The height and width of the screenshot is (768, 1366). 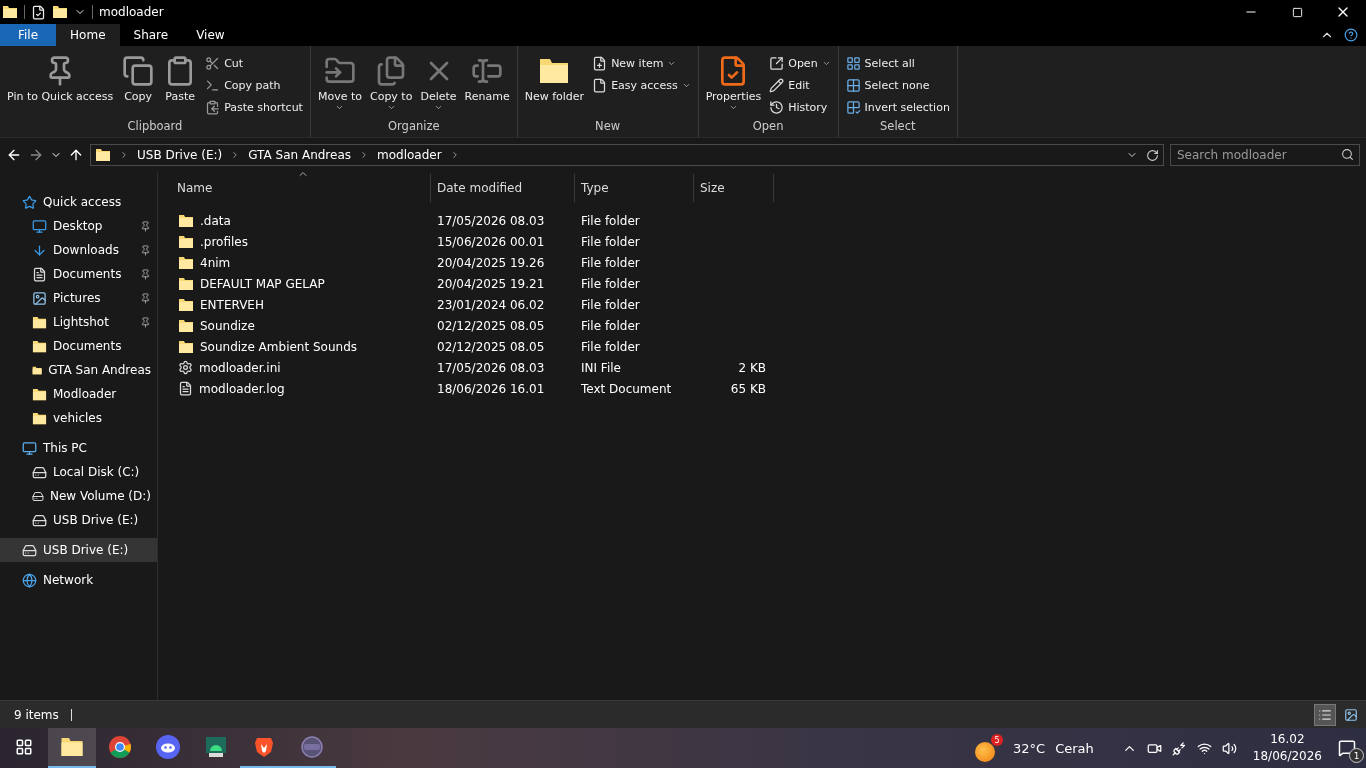 What do you see at coordinates (78, 472) in the screenshot?
I see `nav-item: Local Disk (C:)` at bounding box center [78, 472].